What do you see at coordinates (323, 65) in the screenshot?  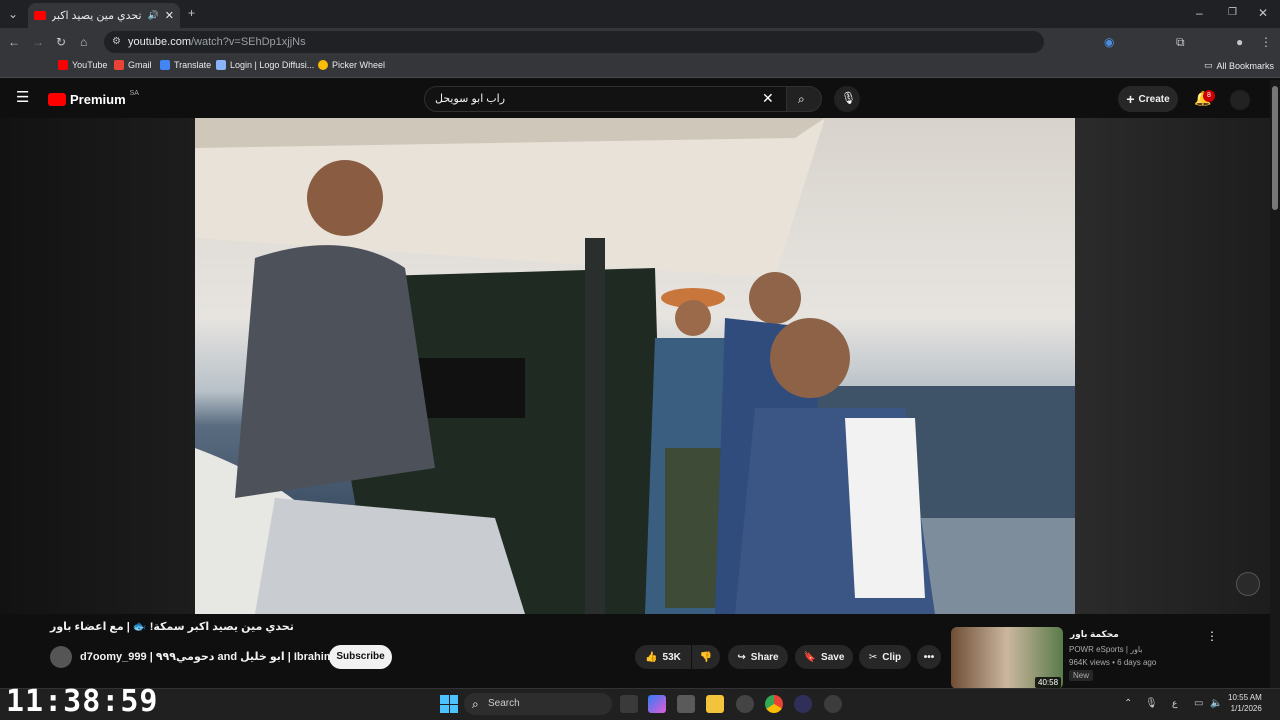 I see `picker-wheel-icon` at bounding box center [323, 65].